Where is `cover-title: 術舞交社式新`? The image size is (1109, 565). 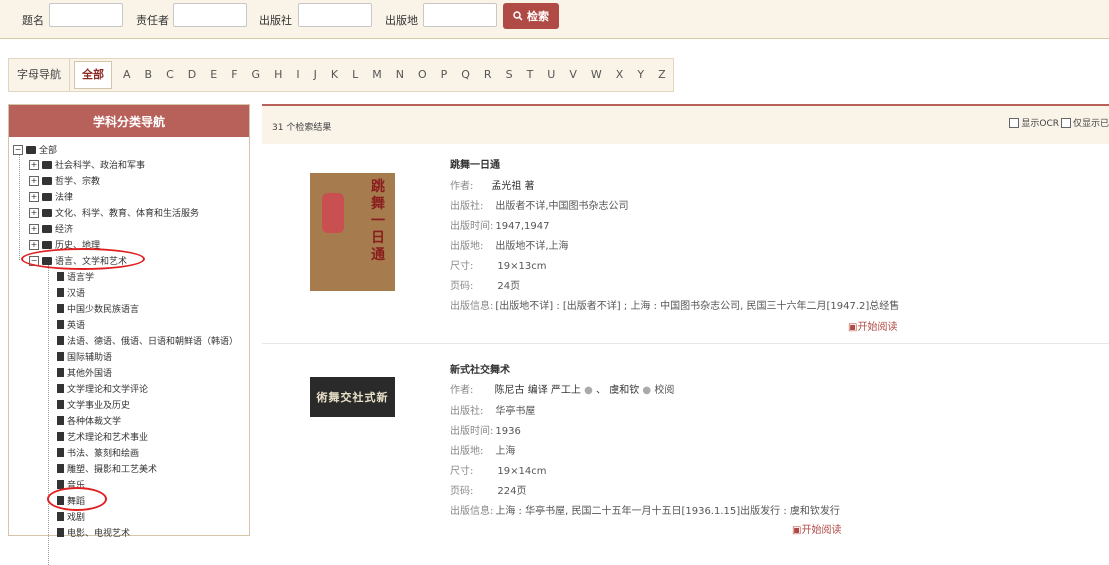
cover-title: 術舞交社式新 is located at coordinates (352, 397).